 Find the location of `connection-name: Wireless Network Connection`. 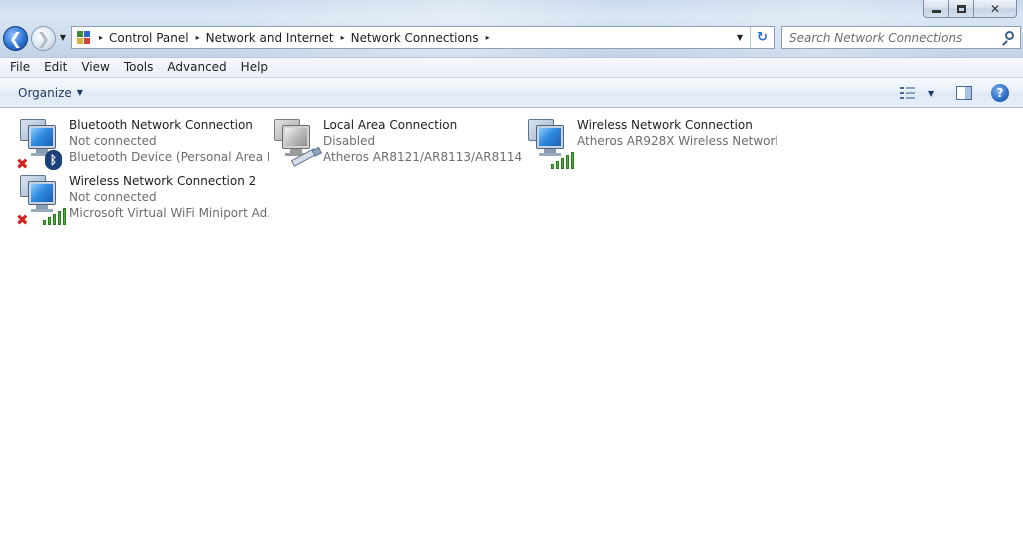

connection-name: Wireless Network Connection is located at coordinates (665, 125).